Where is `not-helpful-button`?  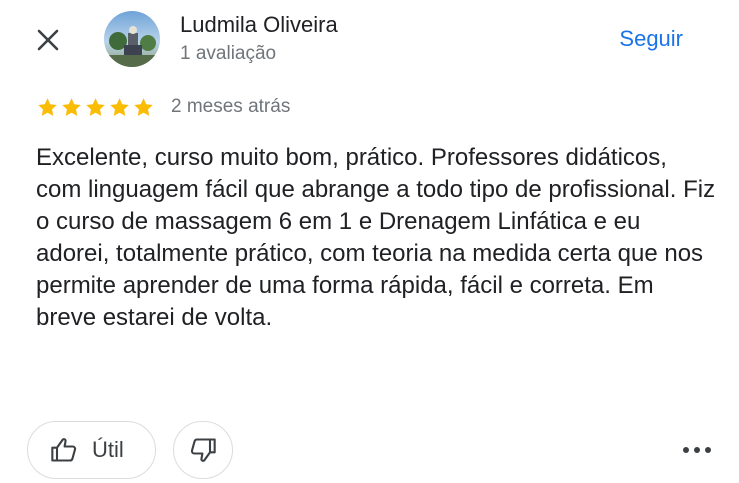 not-helpful-button is located at coordinates (203, 450).